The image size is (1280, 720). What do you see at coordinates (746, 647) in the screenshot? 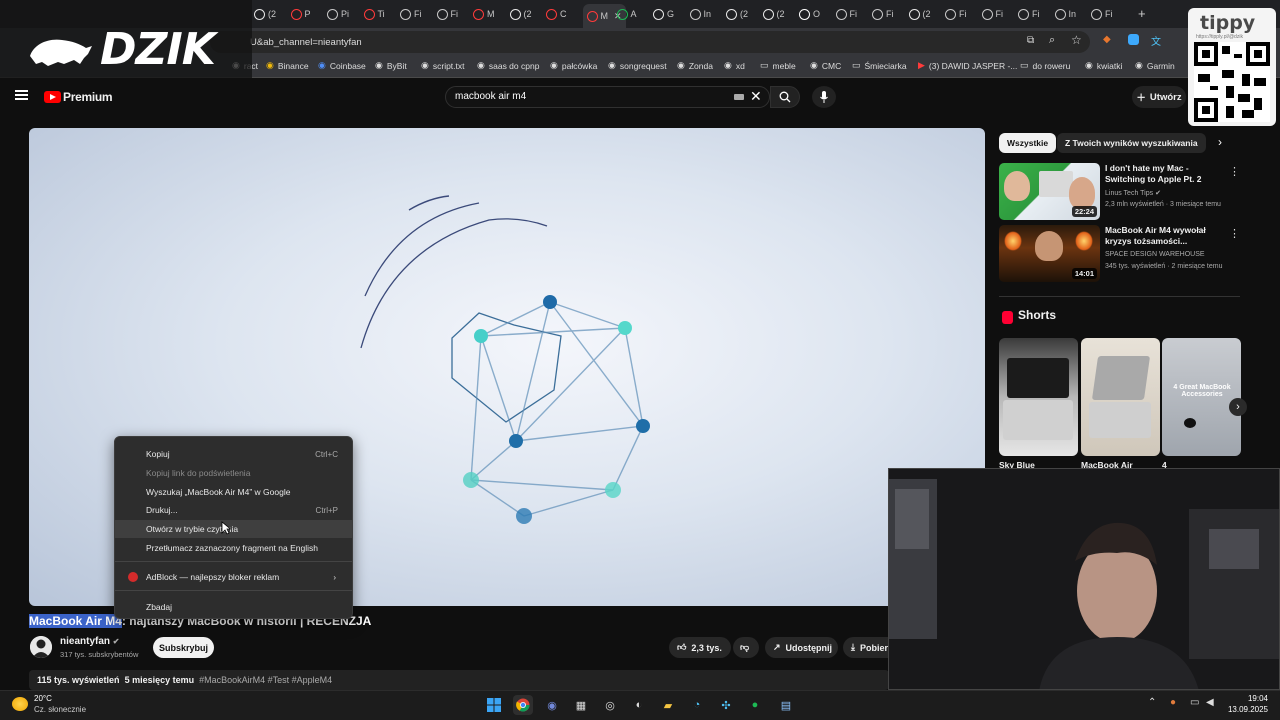
I see `dislike-button: 👎︎` at bounding box center [746, 647].